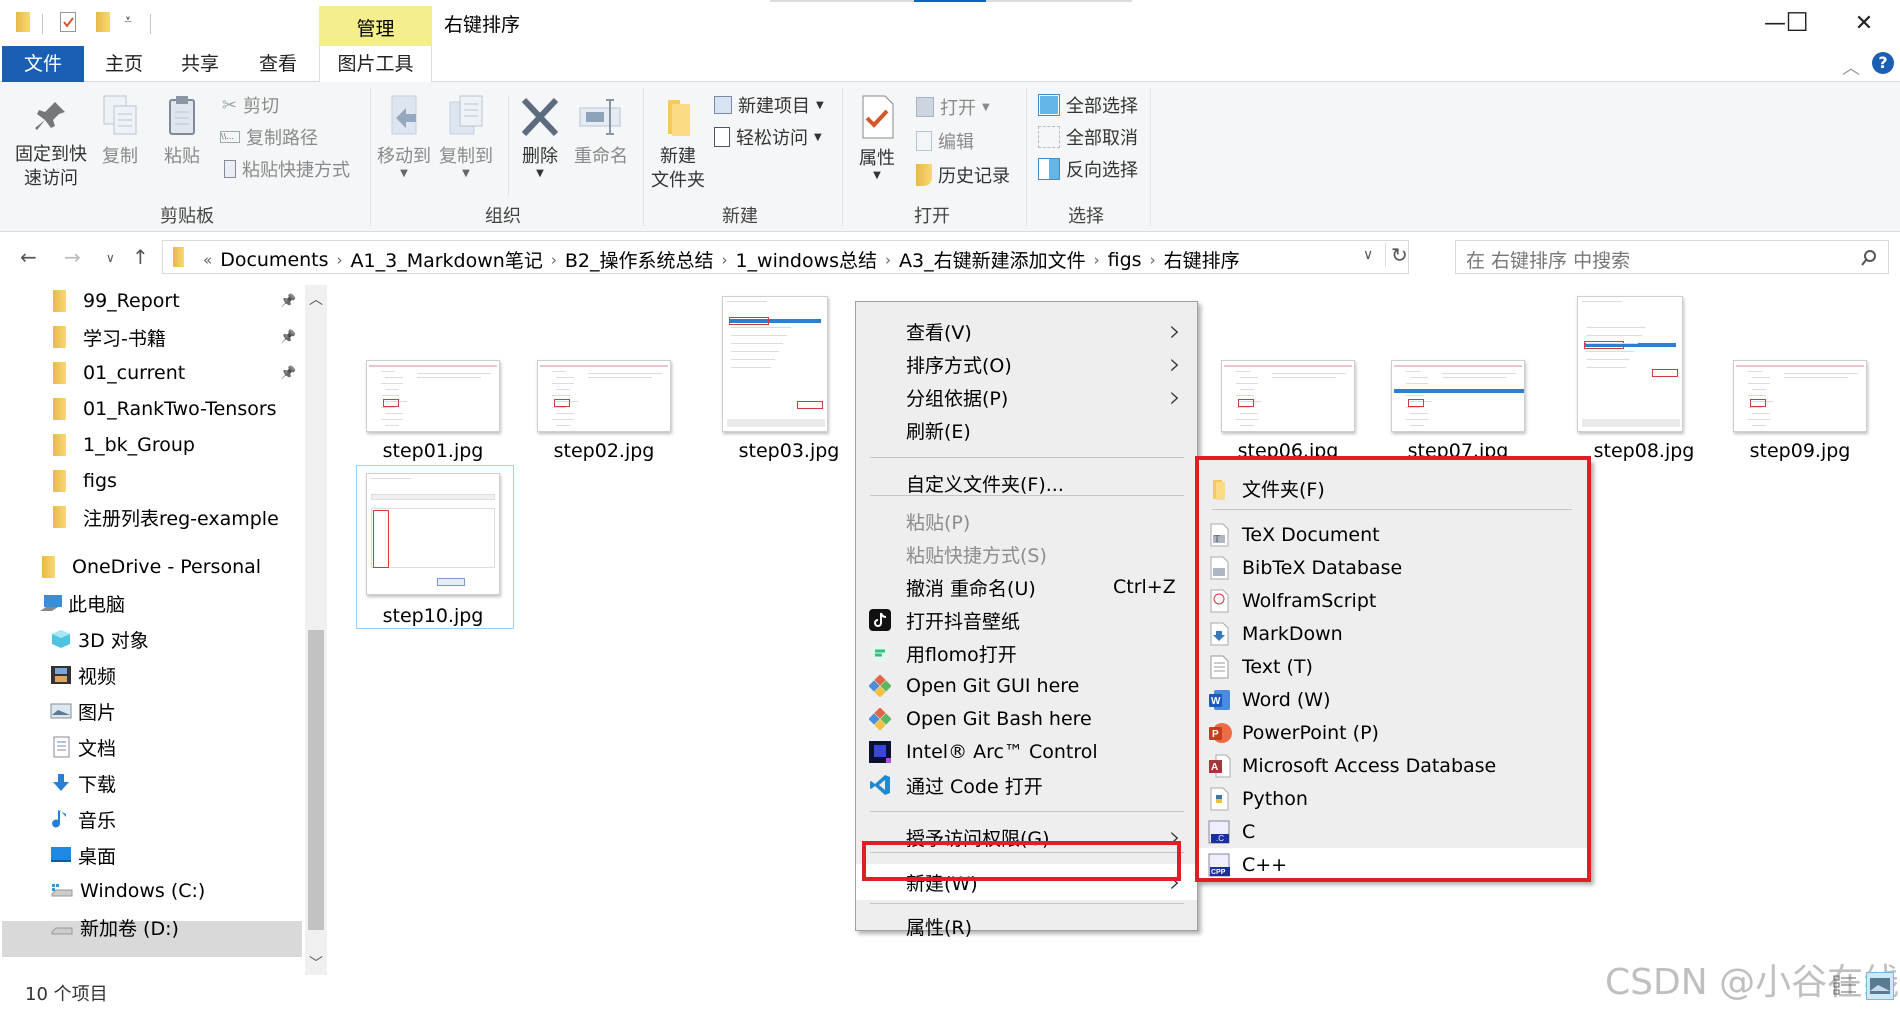  I want to click on context-menu-item: Open Git GUI here, so click(1026, 686).